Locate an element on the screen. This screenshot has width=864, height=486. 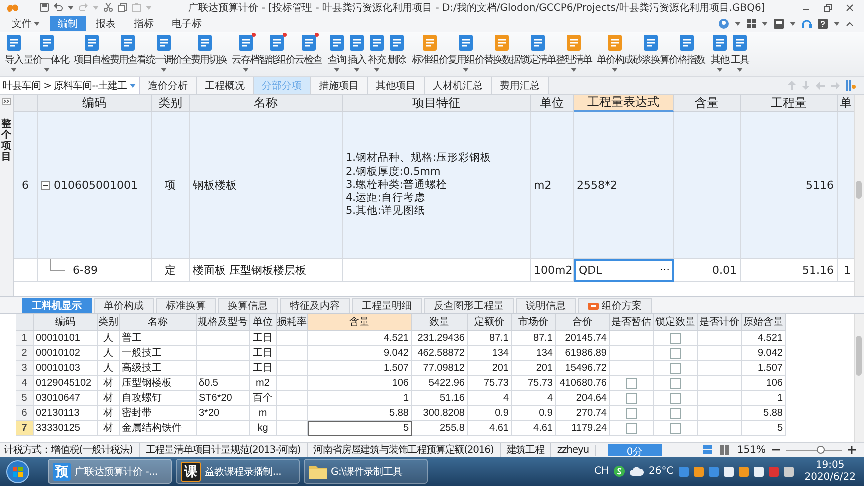
detail-tab: 反查图形工程量 is located at coordinates (469, 306).